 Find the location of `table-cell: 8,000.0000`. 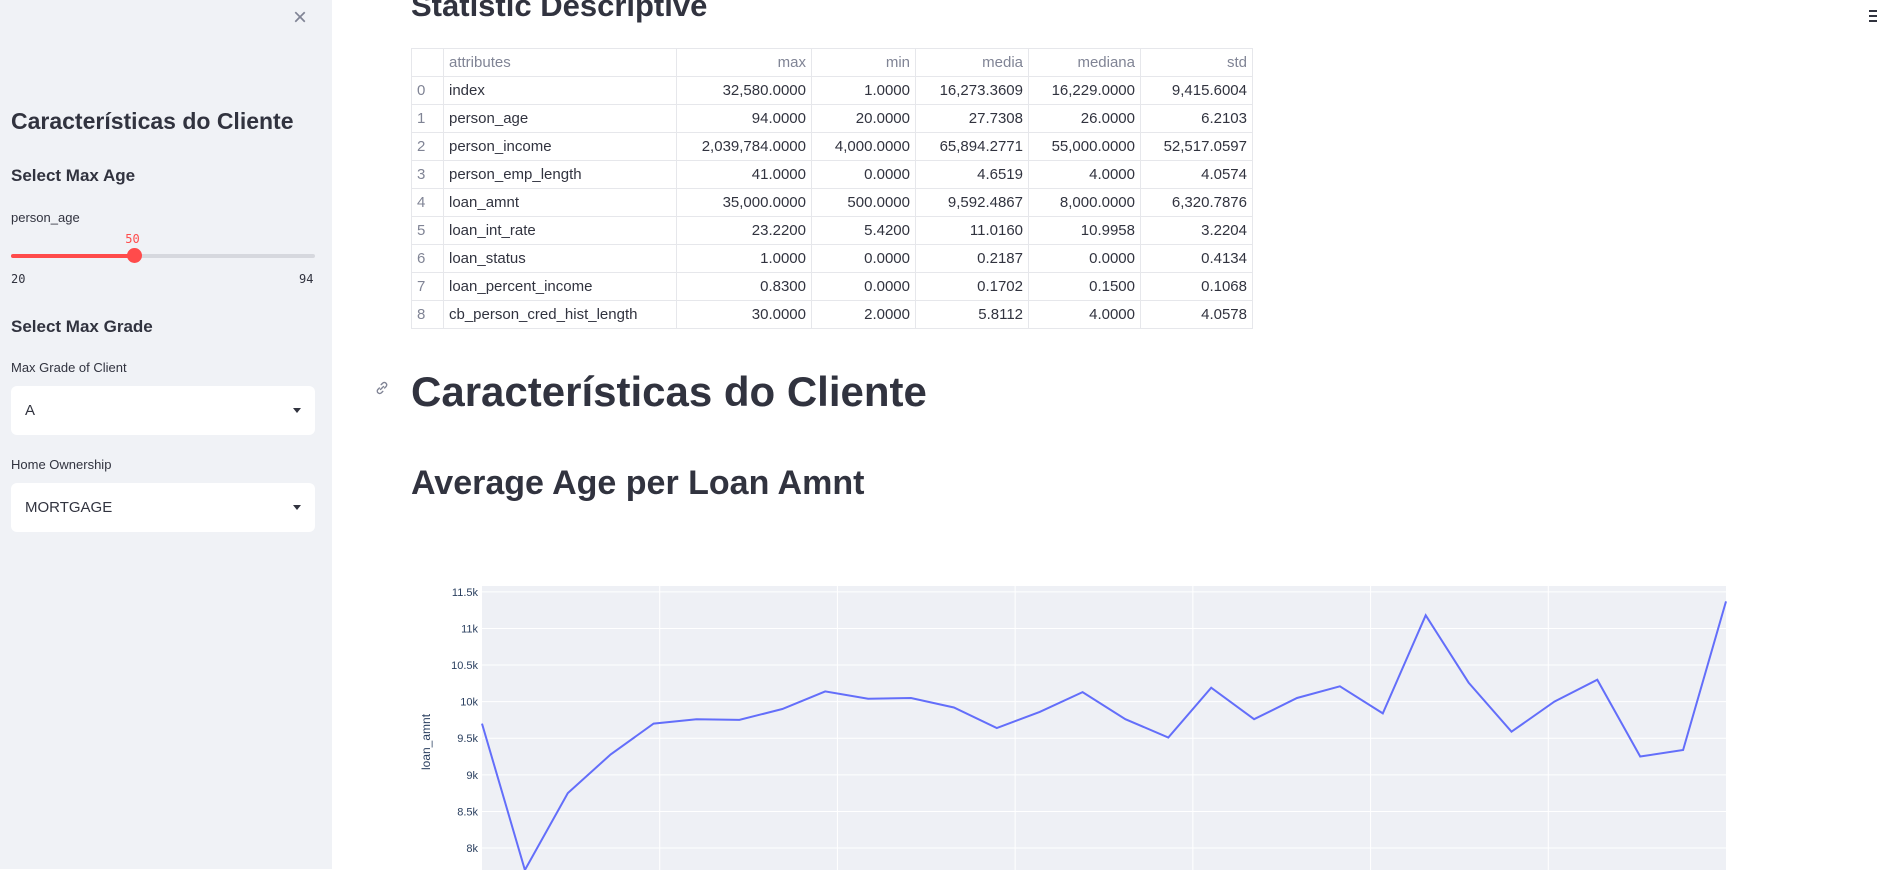

table-cell: 8,000.0000 is located at coordinates (1084, 202).